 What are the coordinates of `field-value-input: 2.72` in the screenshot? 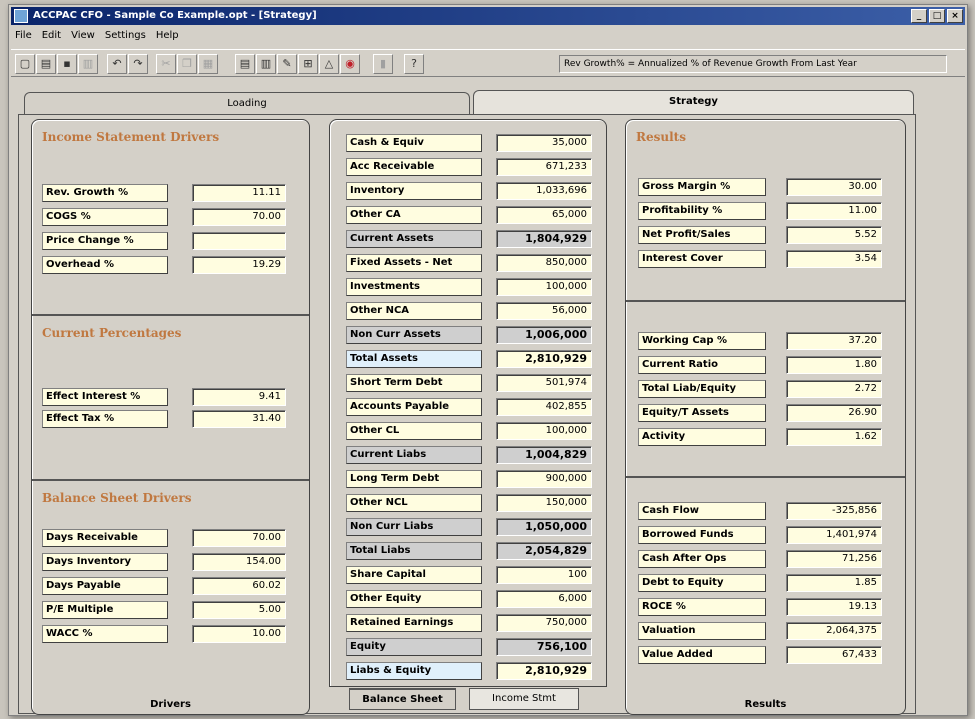 It's located at (834, 389).